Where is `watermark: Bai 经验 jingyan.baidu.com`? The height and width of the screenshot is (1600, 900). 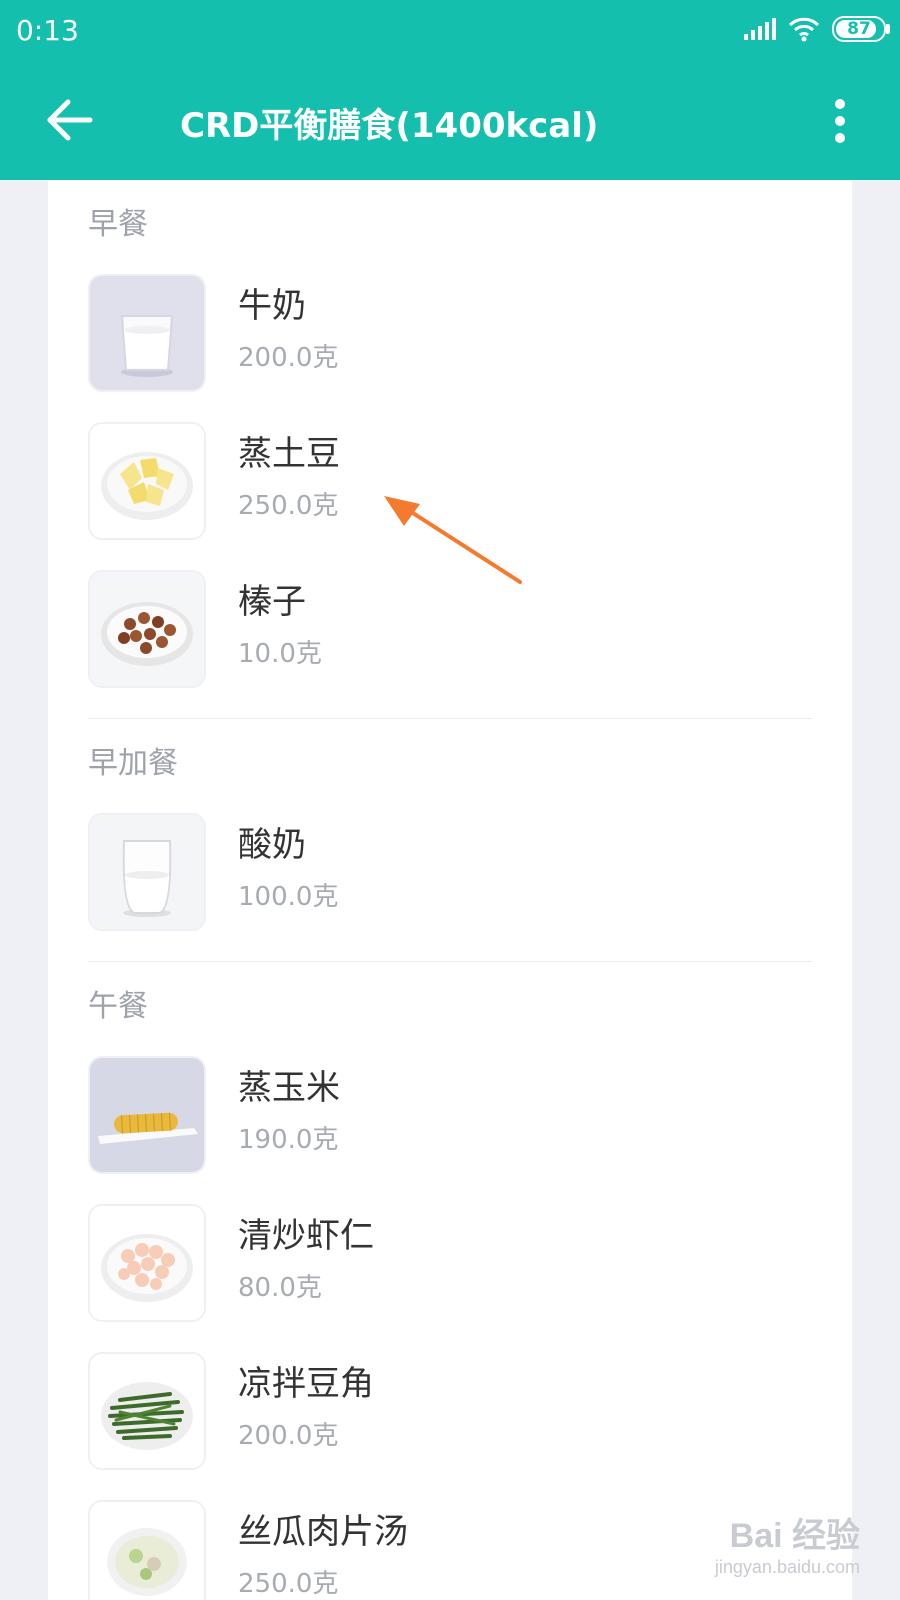
watermark: Bai 经验 jingyan.baidu.com is located at coordinates (787, 1543).